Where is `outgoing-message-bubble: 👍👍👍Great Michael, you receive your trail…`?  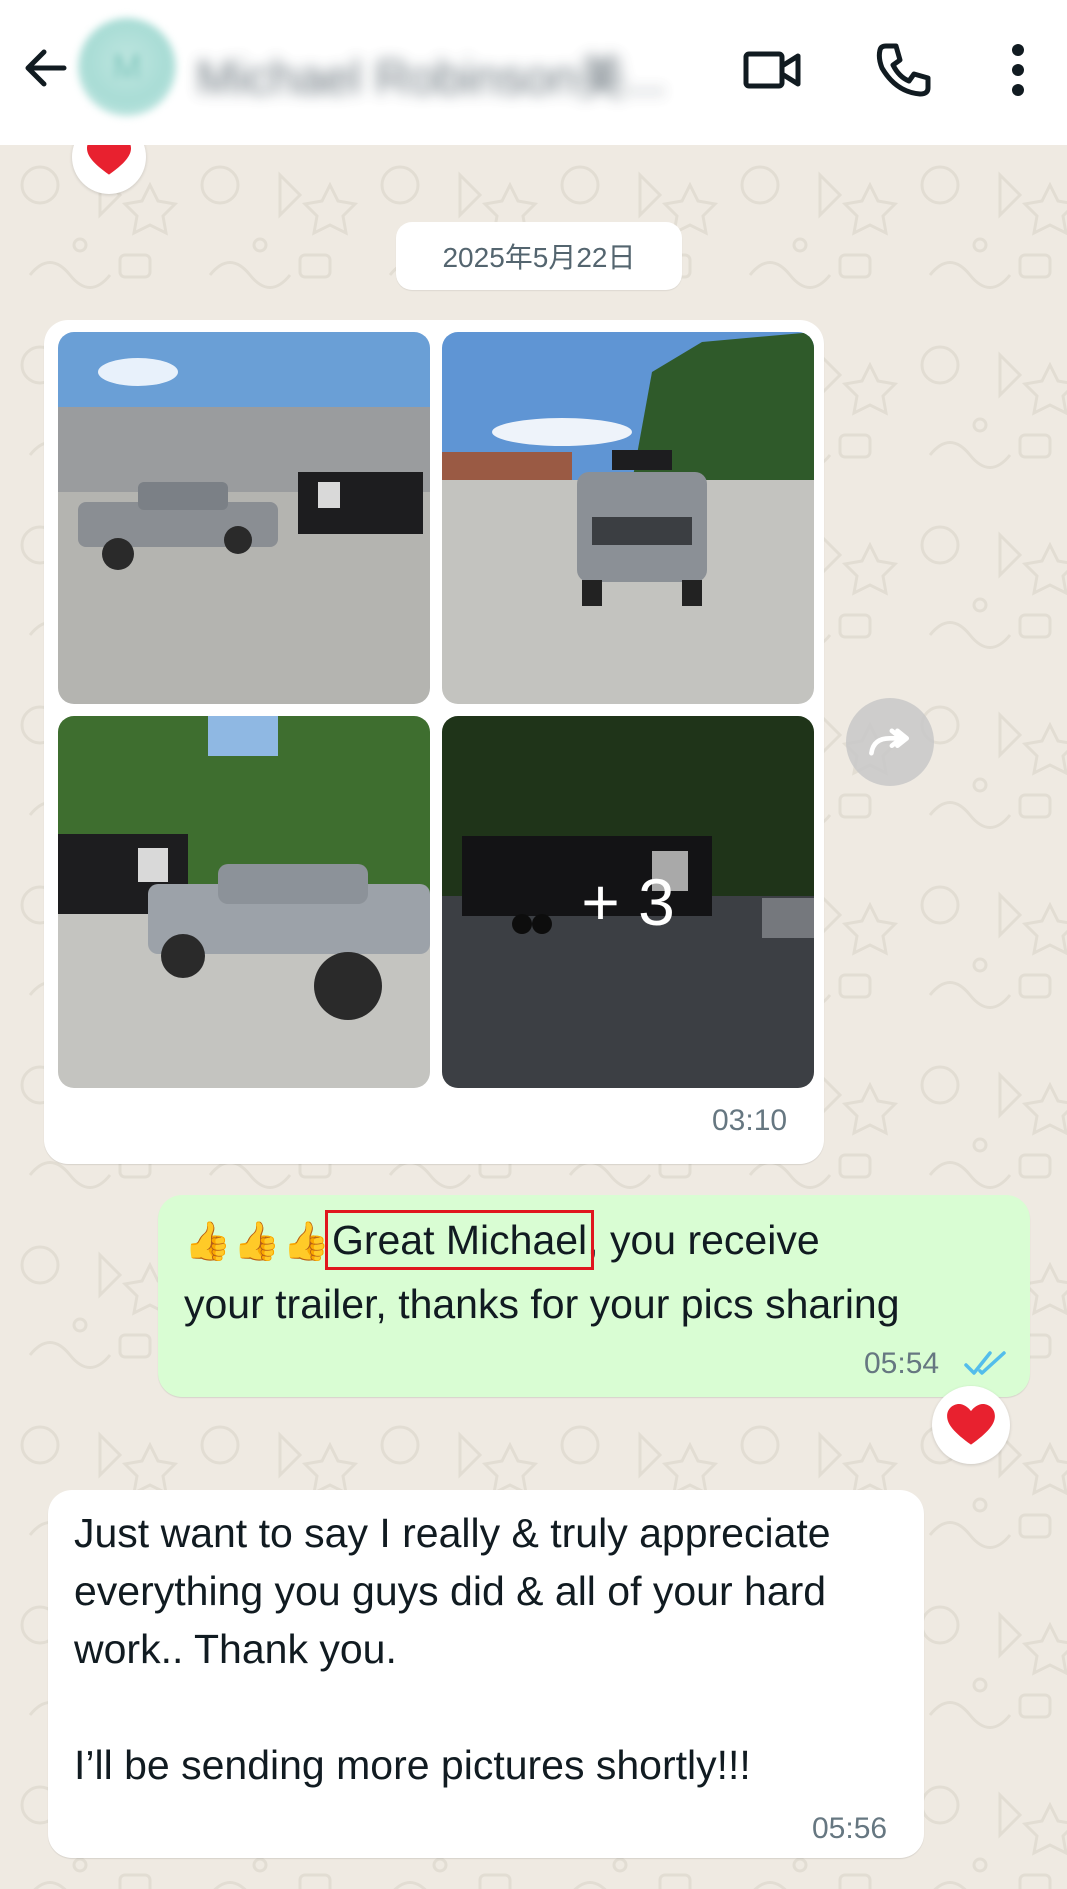
outgoing-message-bubble: 👍👍👍Great Michael, you receive your trail… is located at coordinates (594, 1296).